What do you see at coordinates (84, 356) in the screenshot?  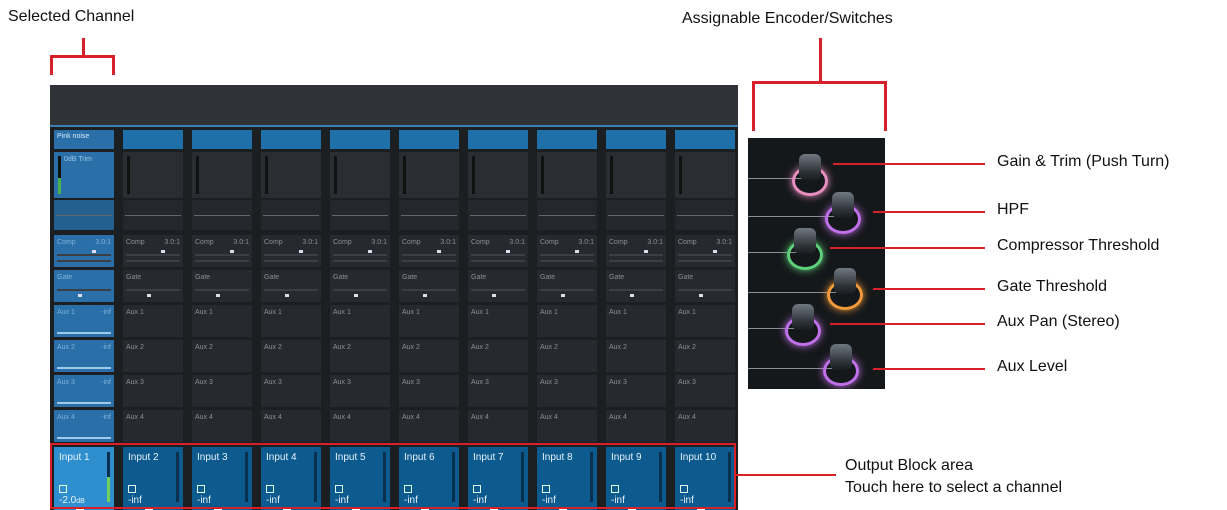 I see `aux-send-2: Aux 2 -inf` at bounding box center [84, 356].